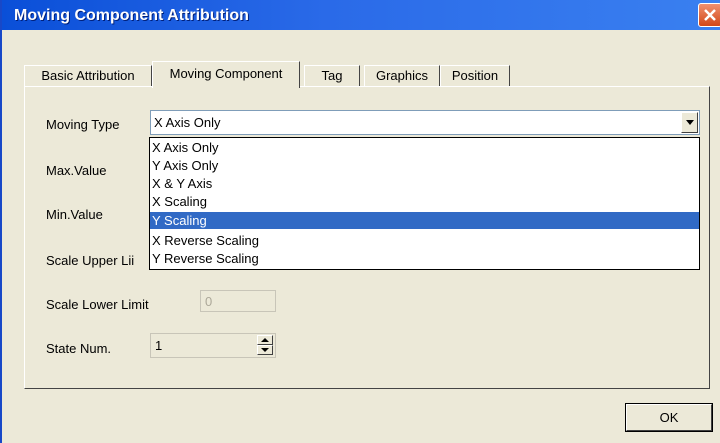 The height and width of the screenshot is (443, 720). Describe the element at coordinates (97, 304) in the screenshot. I see `scale-lower-limit-label: Scale Lower Limit` at that location.